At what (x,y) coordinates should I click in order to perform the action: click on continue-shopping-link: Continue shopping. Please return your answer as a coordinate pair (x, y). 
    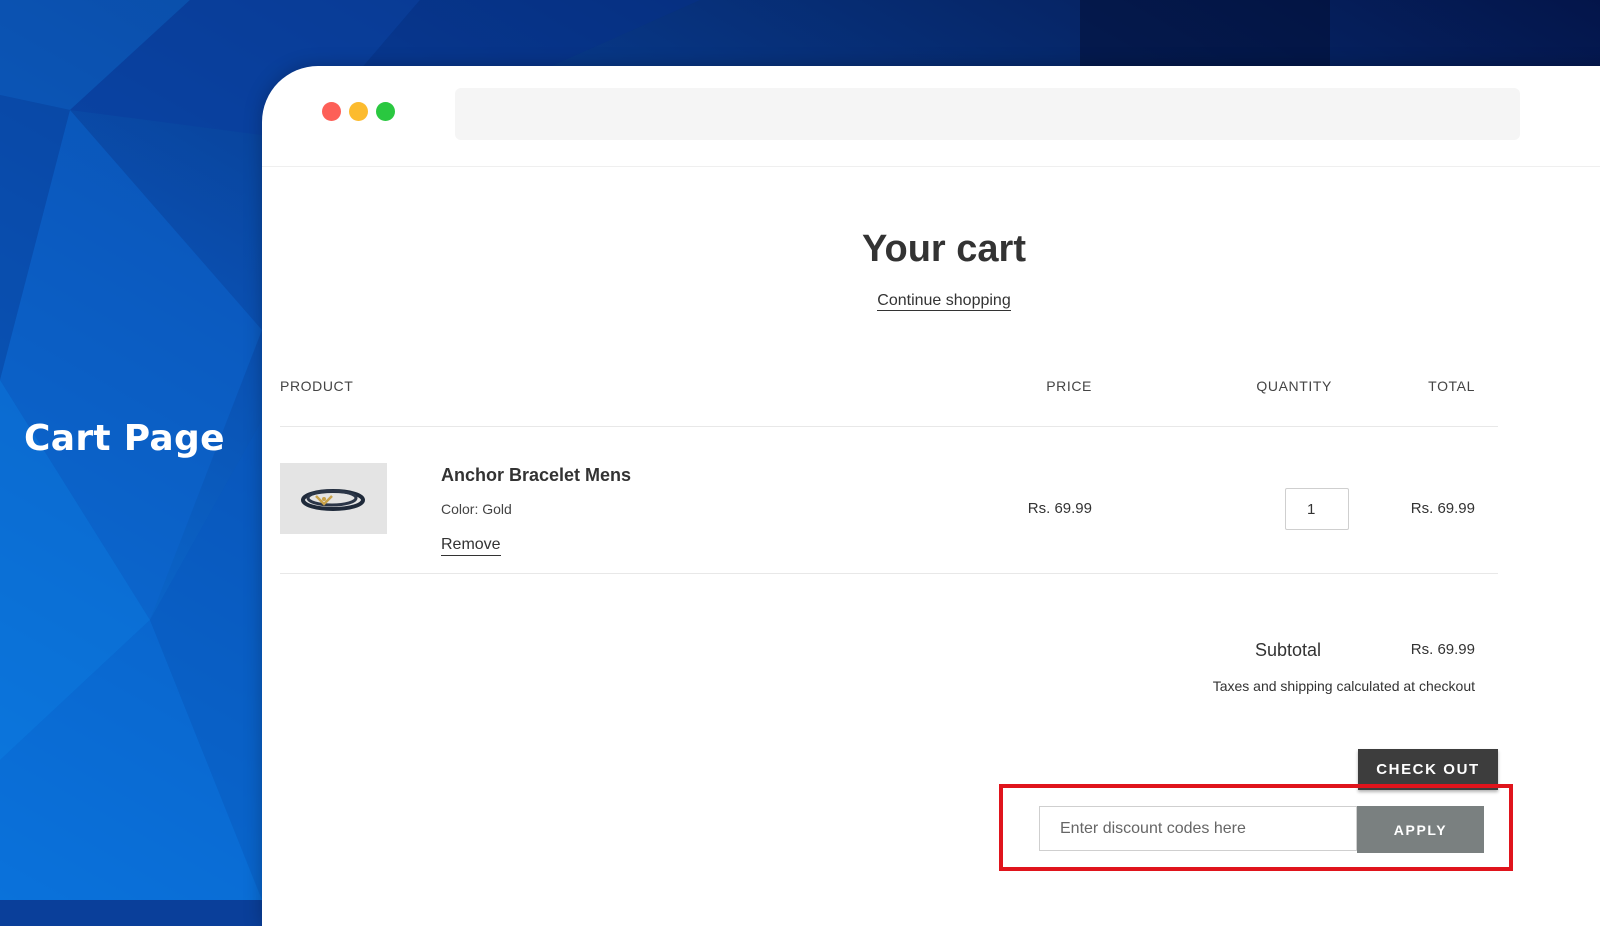
    Looking at the image, I should click on (944, 301).